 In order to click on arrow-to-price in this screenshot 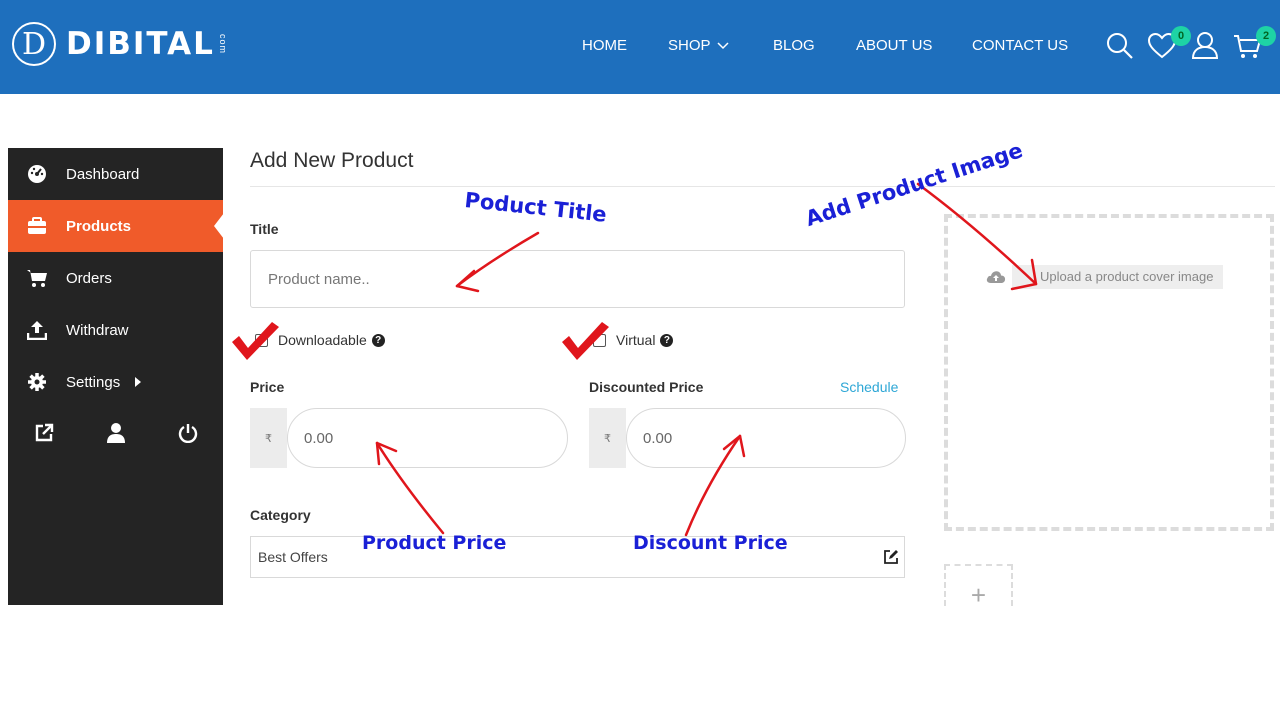, I will do `click(410, 488)`.